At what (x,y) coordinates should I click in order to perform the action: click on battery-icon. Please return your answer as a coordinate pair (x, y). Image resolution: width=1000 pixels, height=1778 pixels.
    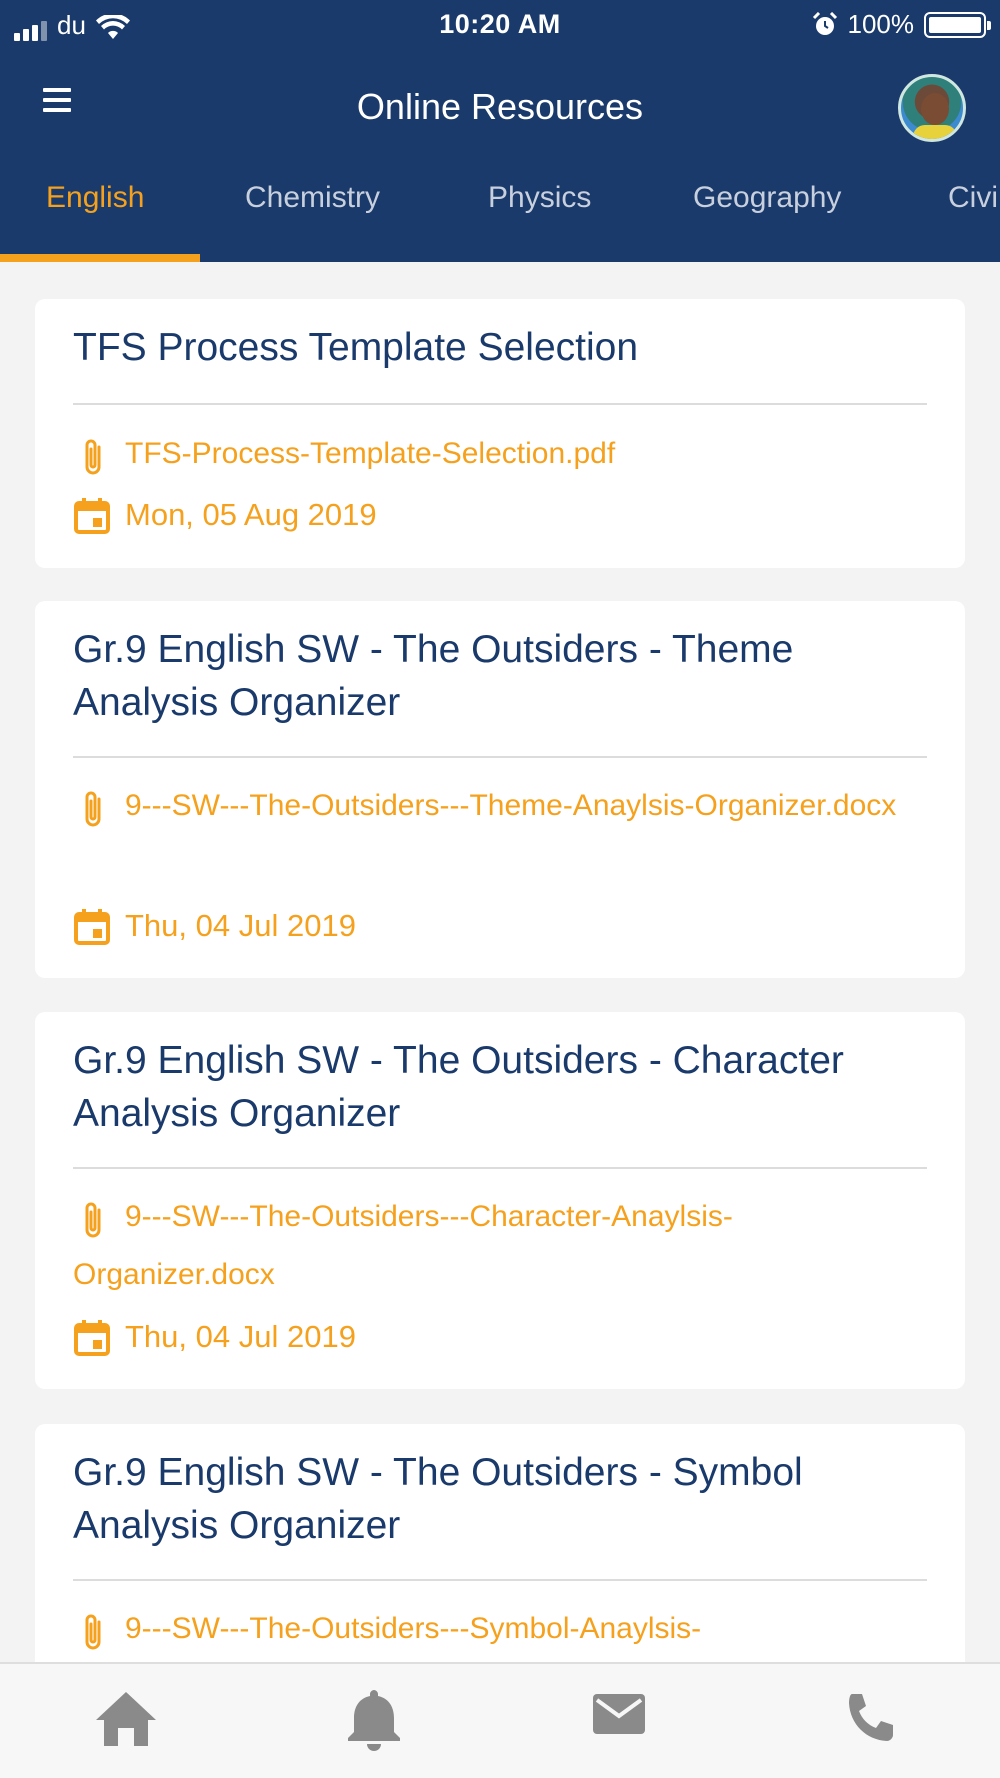
    Looking at the image, I should click on (957, 24).